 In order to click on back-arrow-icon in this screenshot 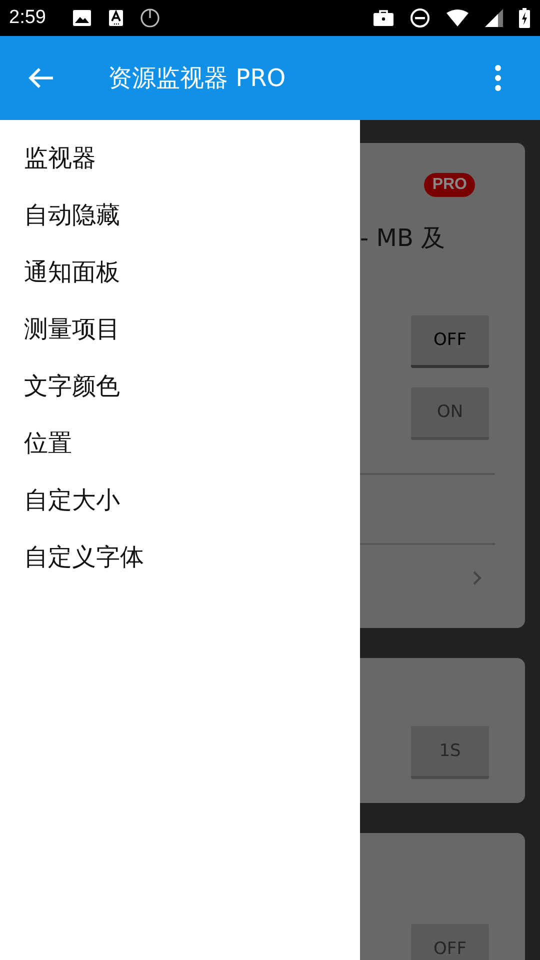, I will do `click(41, 78)`.